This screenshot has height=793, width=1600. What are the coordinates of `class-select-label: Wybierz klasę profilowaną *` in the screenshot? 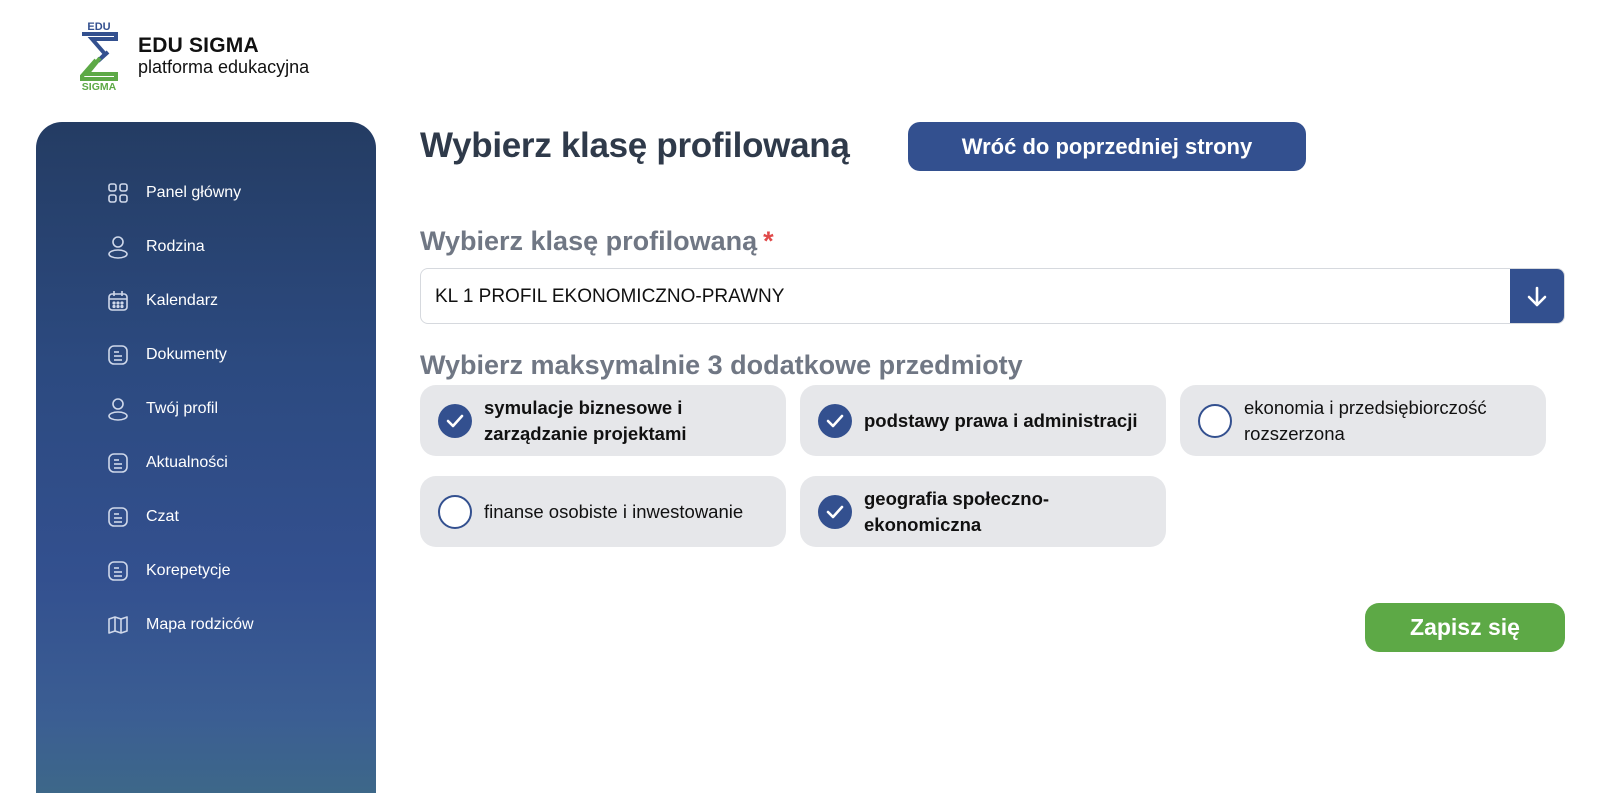 It's located at (597, 241).